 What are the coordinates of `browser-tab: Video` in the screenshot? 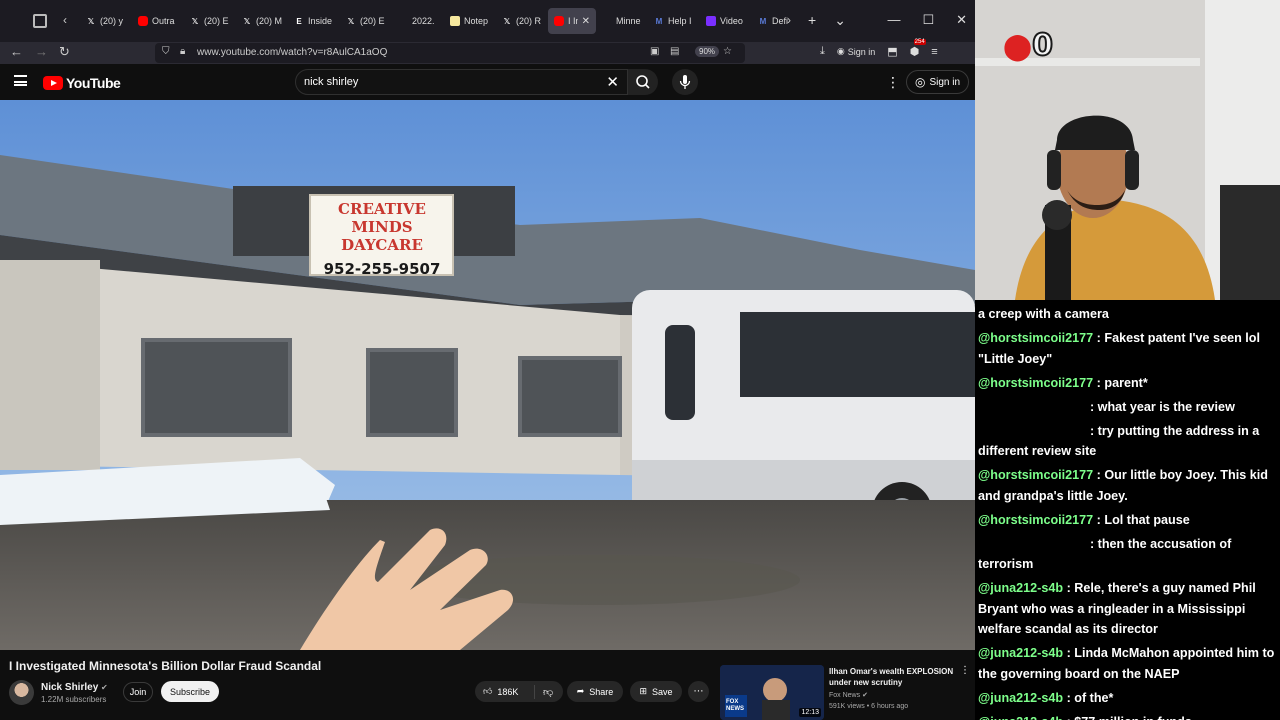 It's located at (726, 21).